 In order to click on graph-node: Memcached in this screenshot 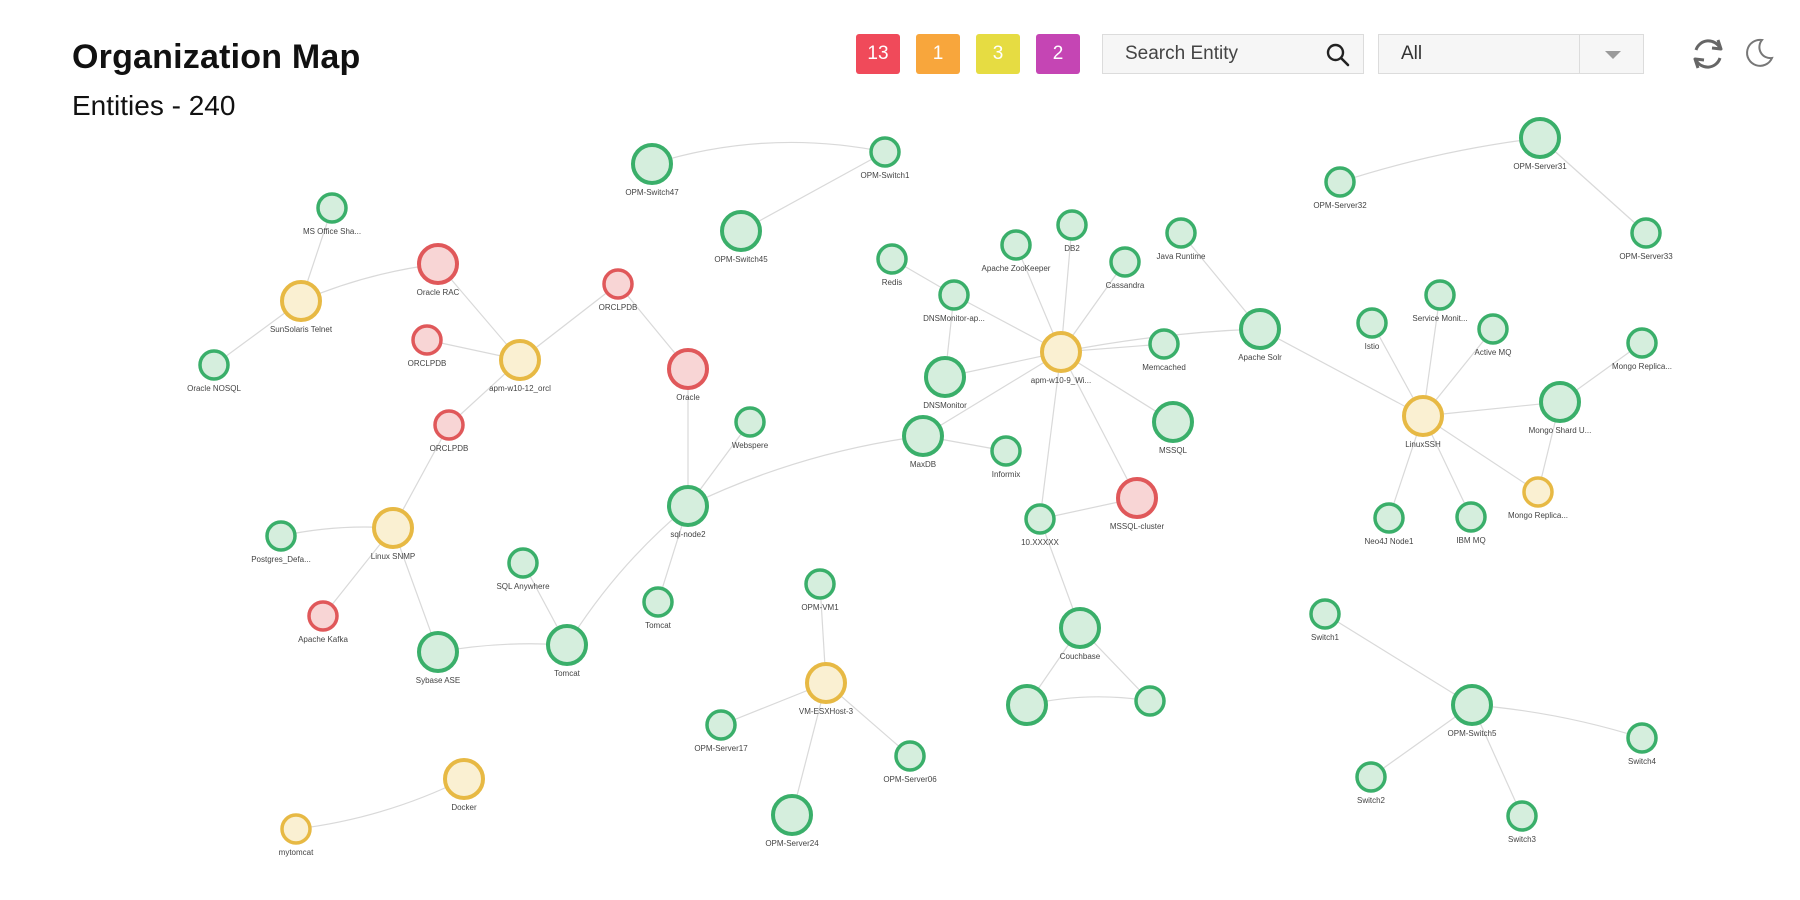, I will do `click(1164, 350)`.